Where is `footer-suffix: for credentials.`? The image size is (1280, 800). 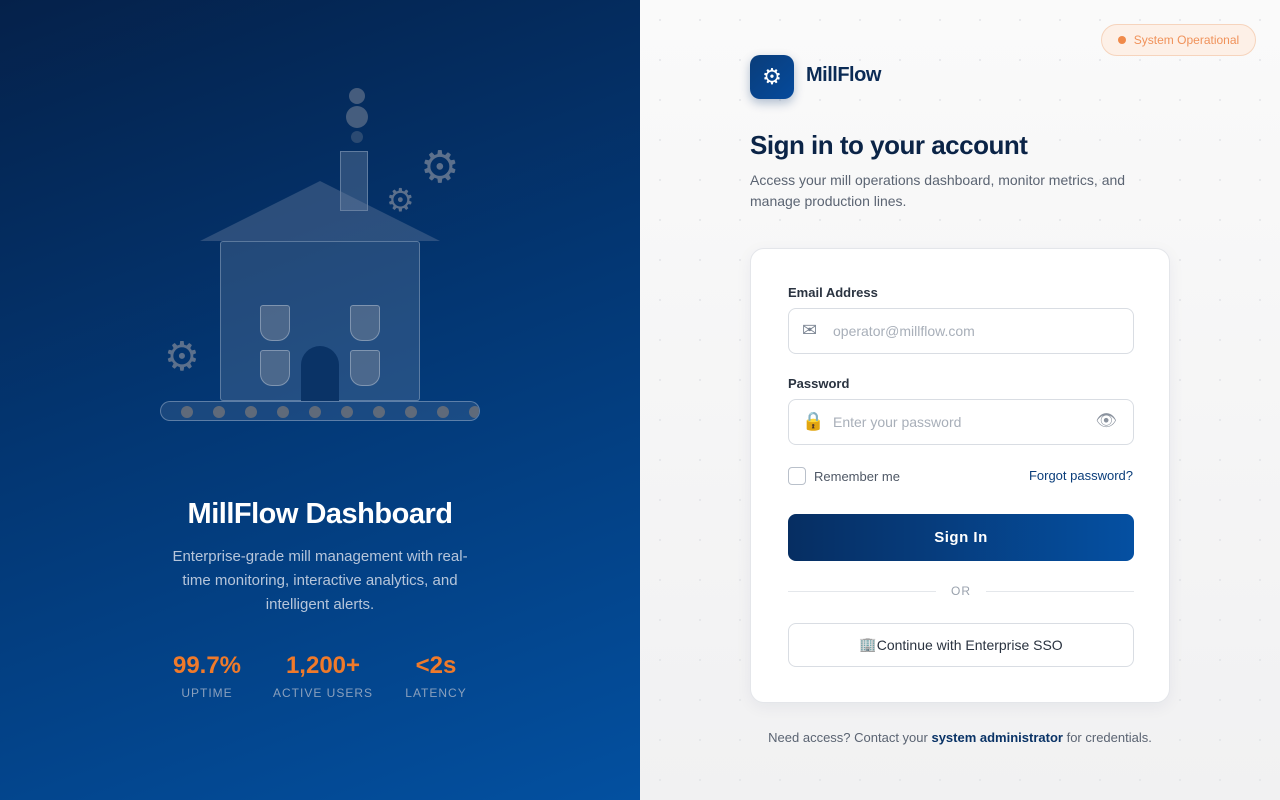 footer-suffix: for credentials. is located at coordinates (1107, 737).